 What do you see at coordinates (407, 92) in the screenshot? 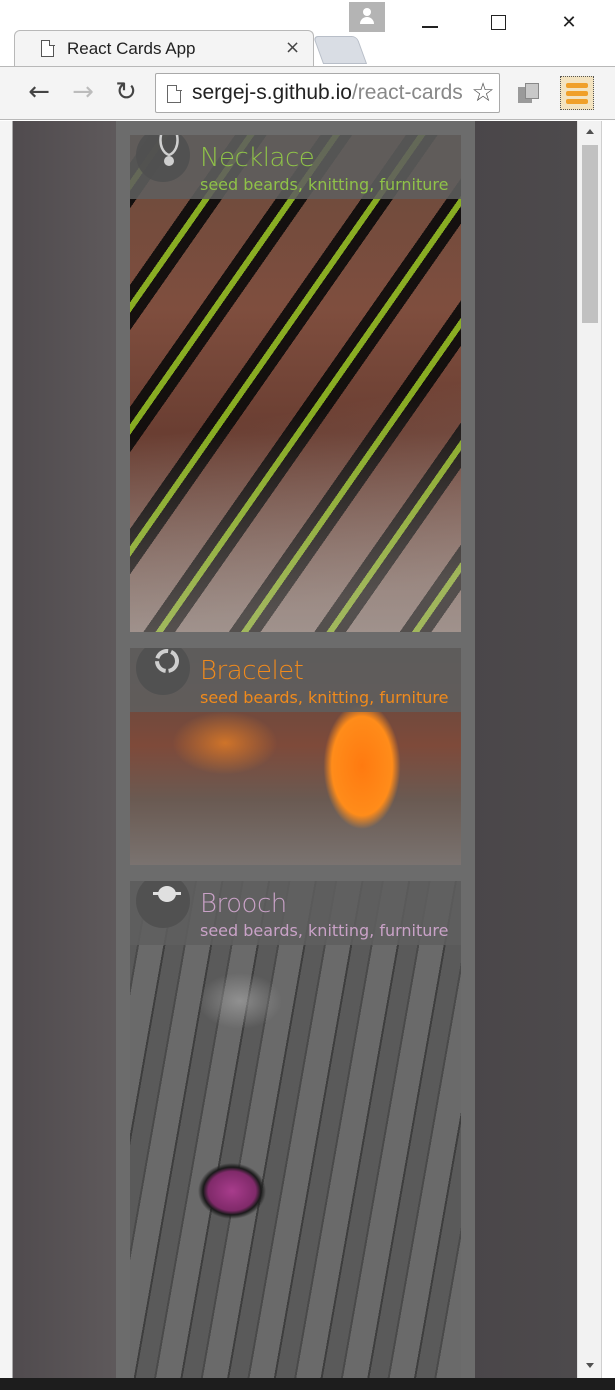
I see `url-path: /react-cards` at bounding box center [407, 92].